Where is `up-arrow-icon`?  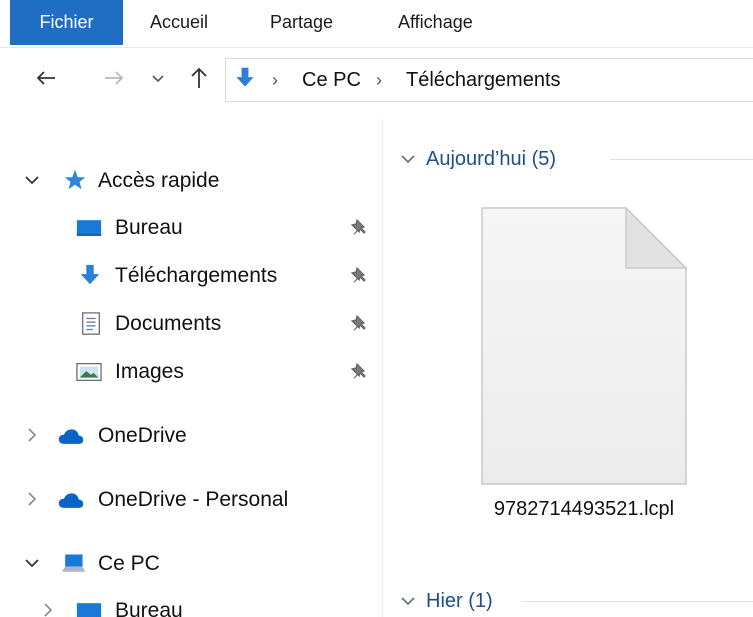 up-arrow-icon is located at coordinates (199, 77).